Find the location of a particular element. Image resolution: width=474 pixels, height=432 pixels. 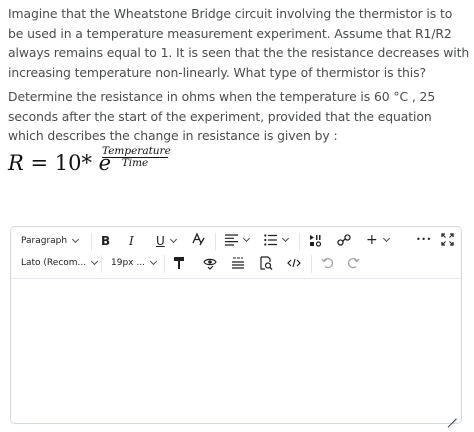

format-painter-button is located at coordinates (179, 263).